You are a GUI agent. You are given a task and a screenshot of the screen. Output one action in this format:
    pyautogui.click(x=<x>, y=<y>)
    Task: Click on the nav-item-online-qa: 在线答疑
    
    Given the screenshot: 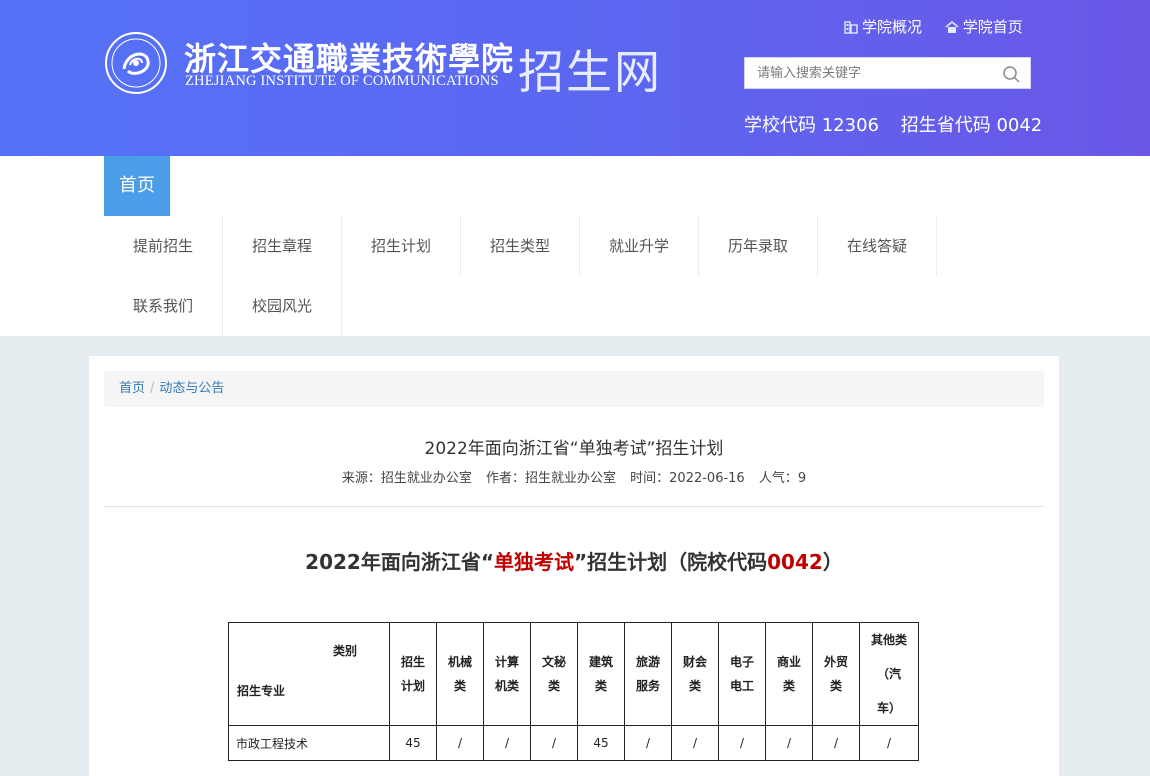 What is the action you would take?
    pyautogui.click(x=877, y=246)
    